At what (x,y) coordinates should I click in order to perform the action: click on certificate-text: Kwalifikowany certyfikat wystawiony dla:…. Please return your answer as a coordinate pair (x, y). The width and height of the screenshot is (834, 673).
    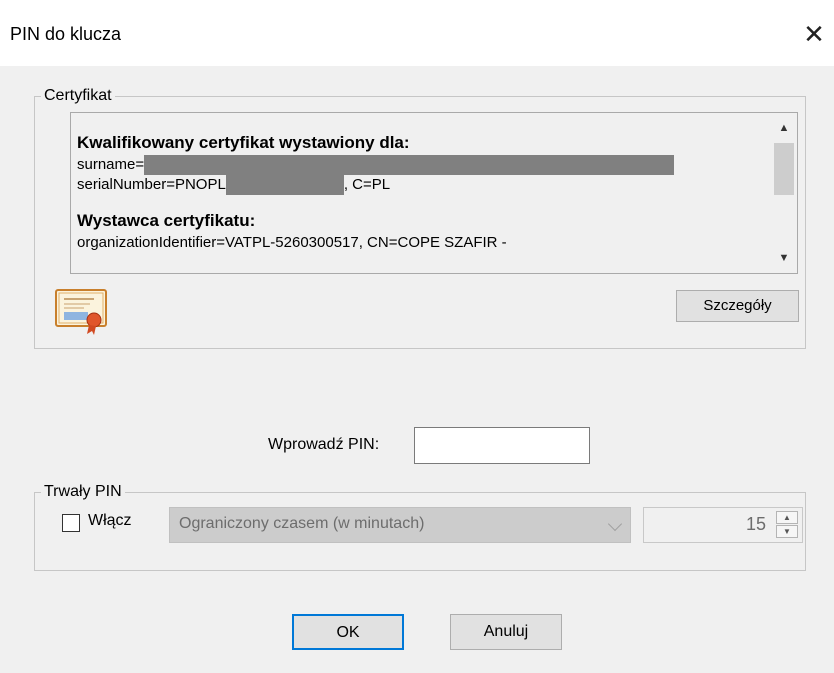
    Looking at the image, I should click on (422, 193).